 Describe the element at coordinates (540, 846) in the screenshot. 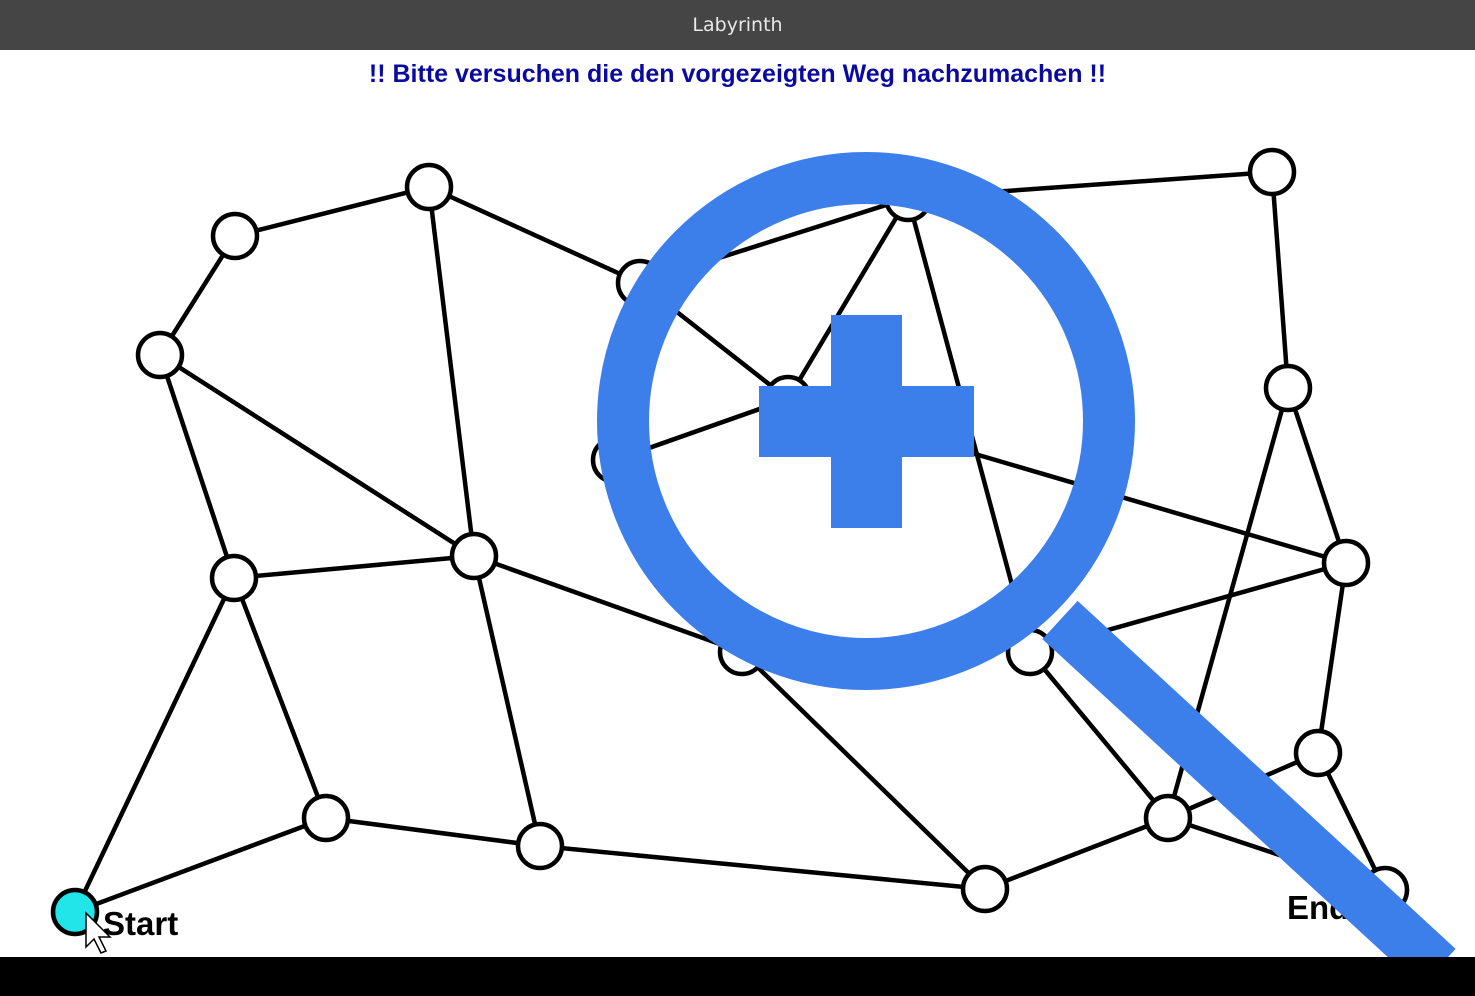

I see `node-P` at that location.